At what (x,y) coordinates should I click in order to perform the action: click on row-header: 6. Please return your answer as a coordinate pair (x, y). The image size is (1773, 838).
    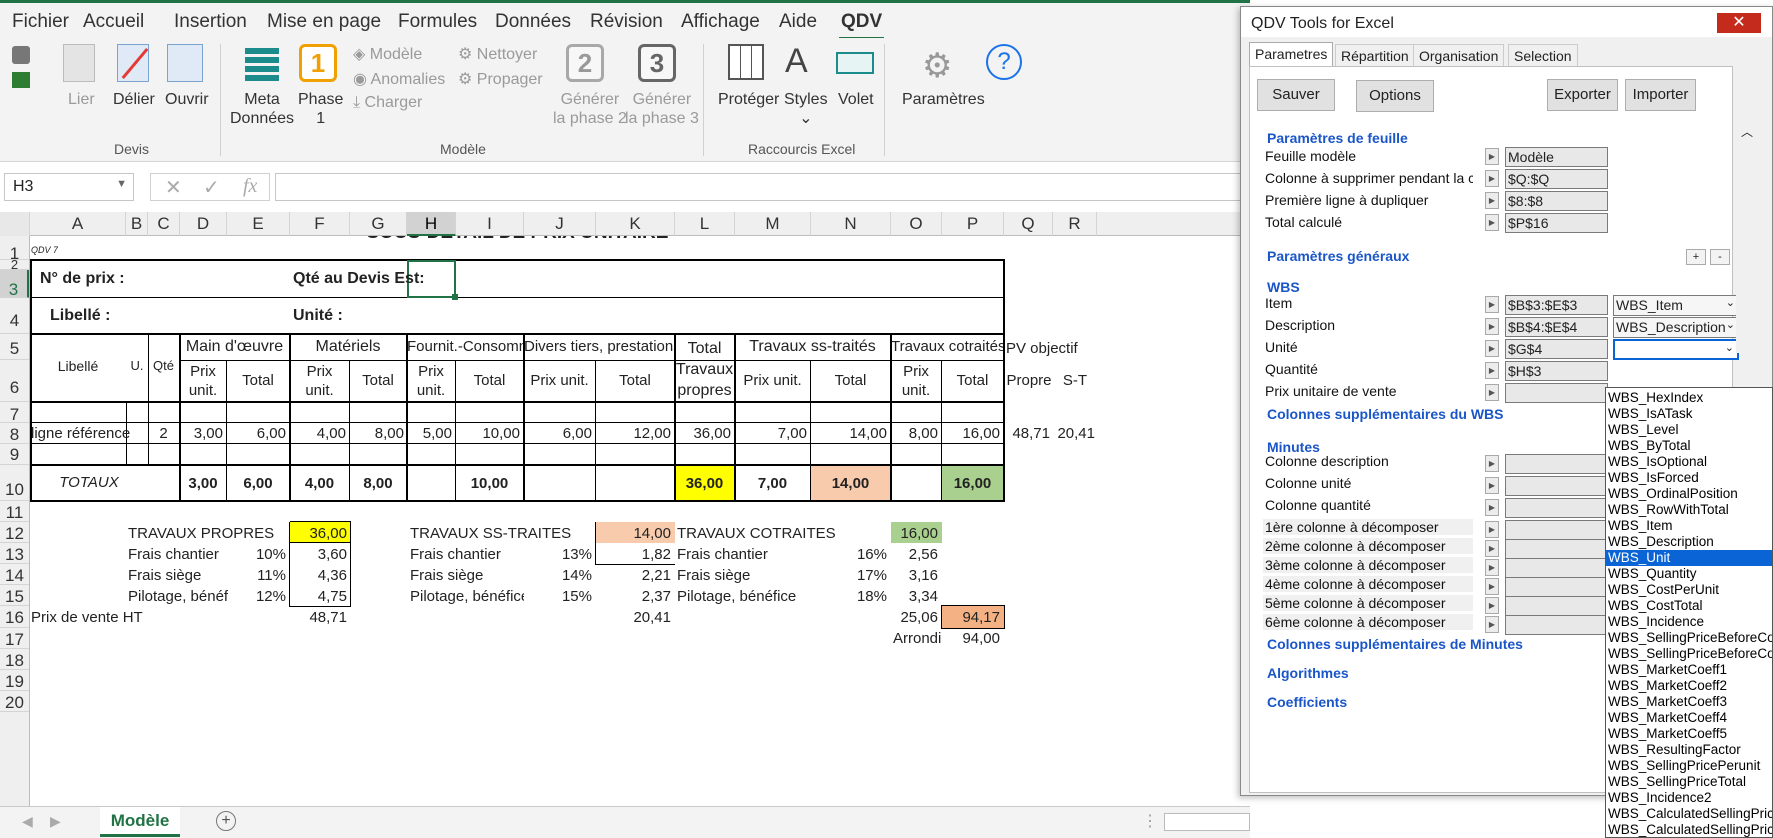
    Looking at the image, I should click on (14, 381).